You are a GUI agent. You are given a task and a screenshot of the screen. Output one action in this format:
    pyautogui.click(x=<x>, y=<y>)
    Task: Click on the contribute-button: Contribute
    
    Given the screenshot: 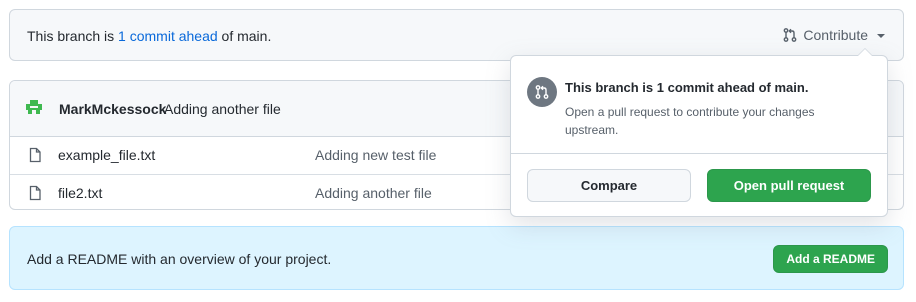 What is the action you would take?
    pyautogui.click(x=833, y=35)
    